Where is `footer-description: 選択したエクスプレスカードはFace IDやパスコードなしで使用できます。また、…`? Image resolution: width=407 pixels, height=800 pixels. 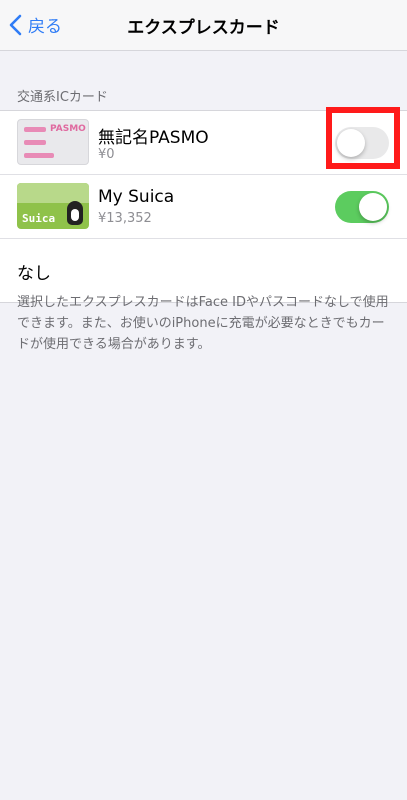 footer-description: 選択したエクスプレスカードはFace IDやパスコードなしで使用できます。また、… is located at coordinates (203, 323).